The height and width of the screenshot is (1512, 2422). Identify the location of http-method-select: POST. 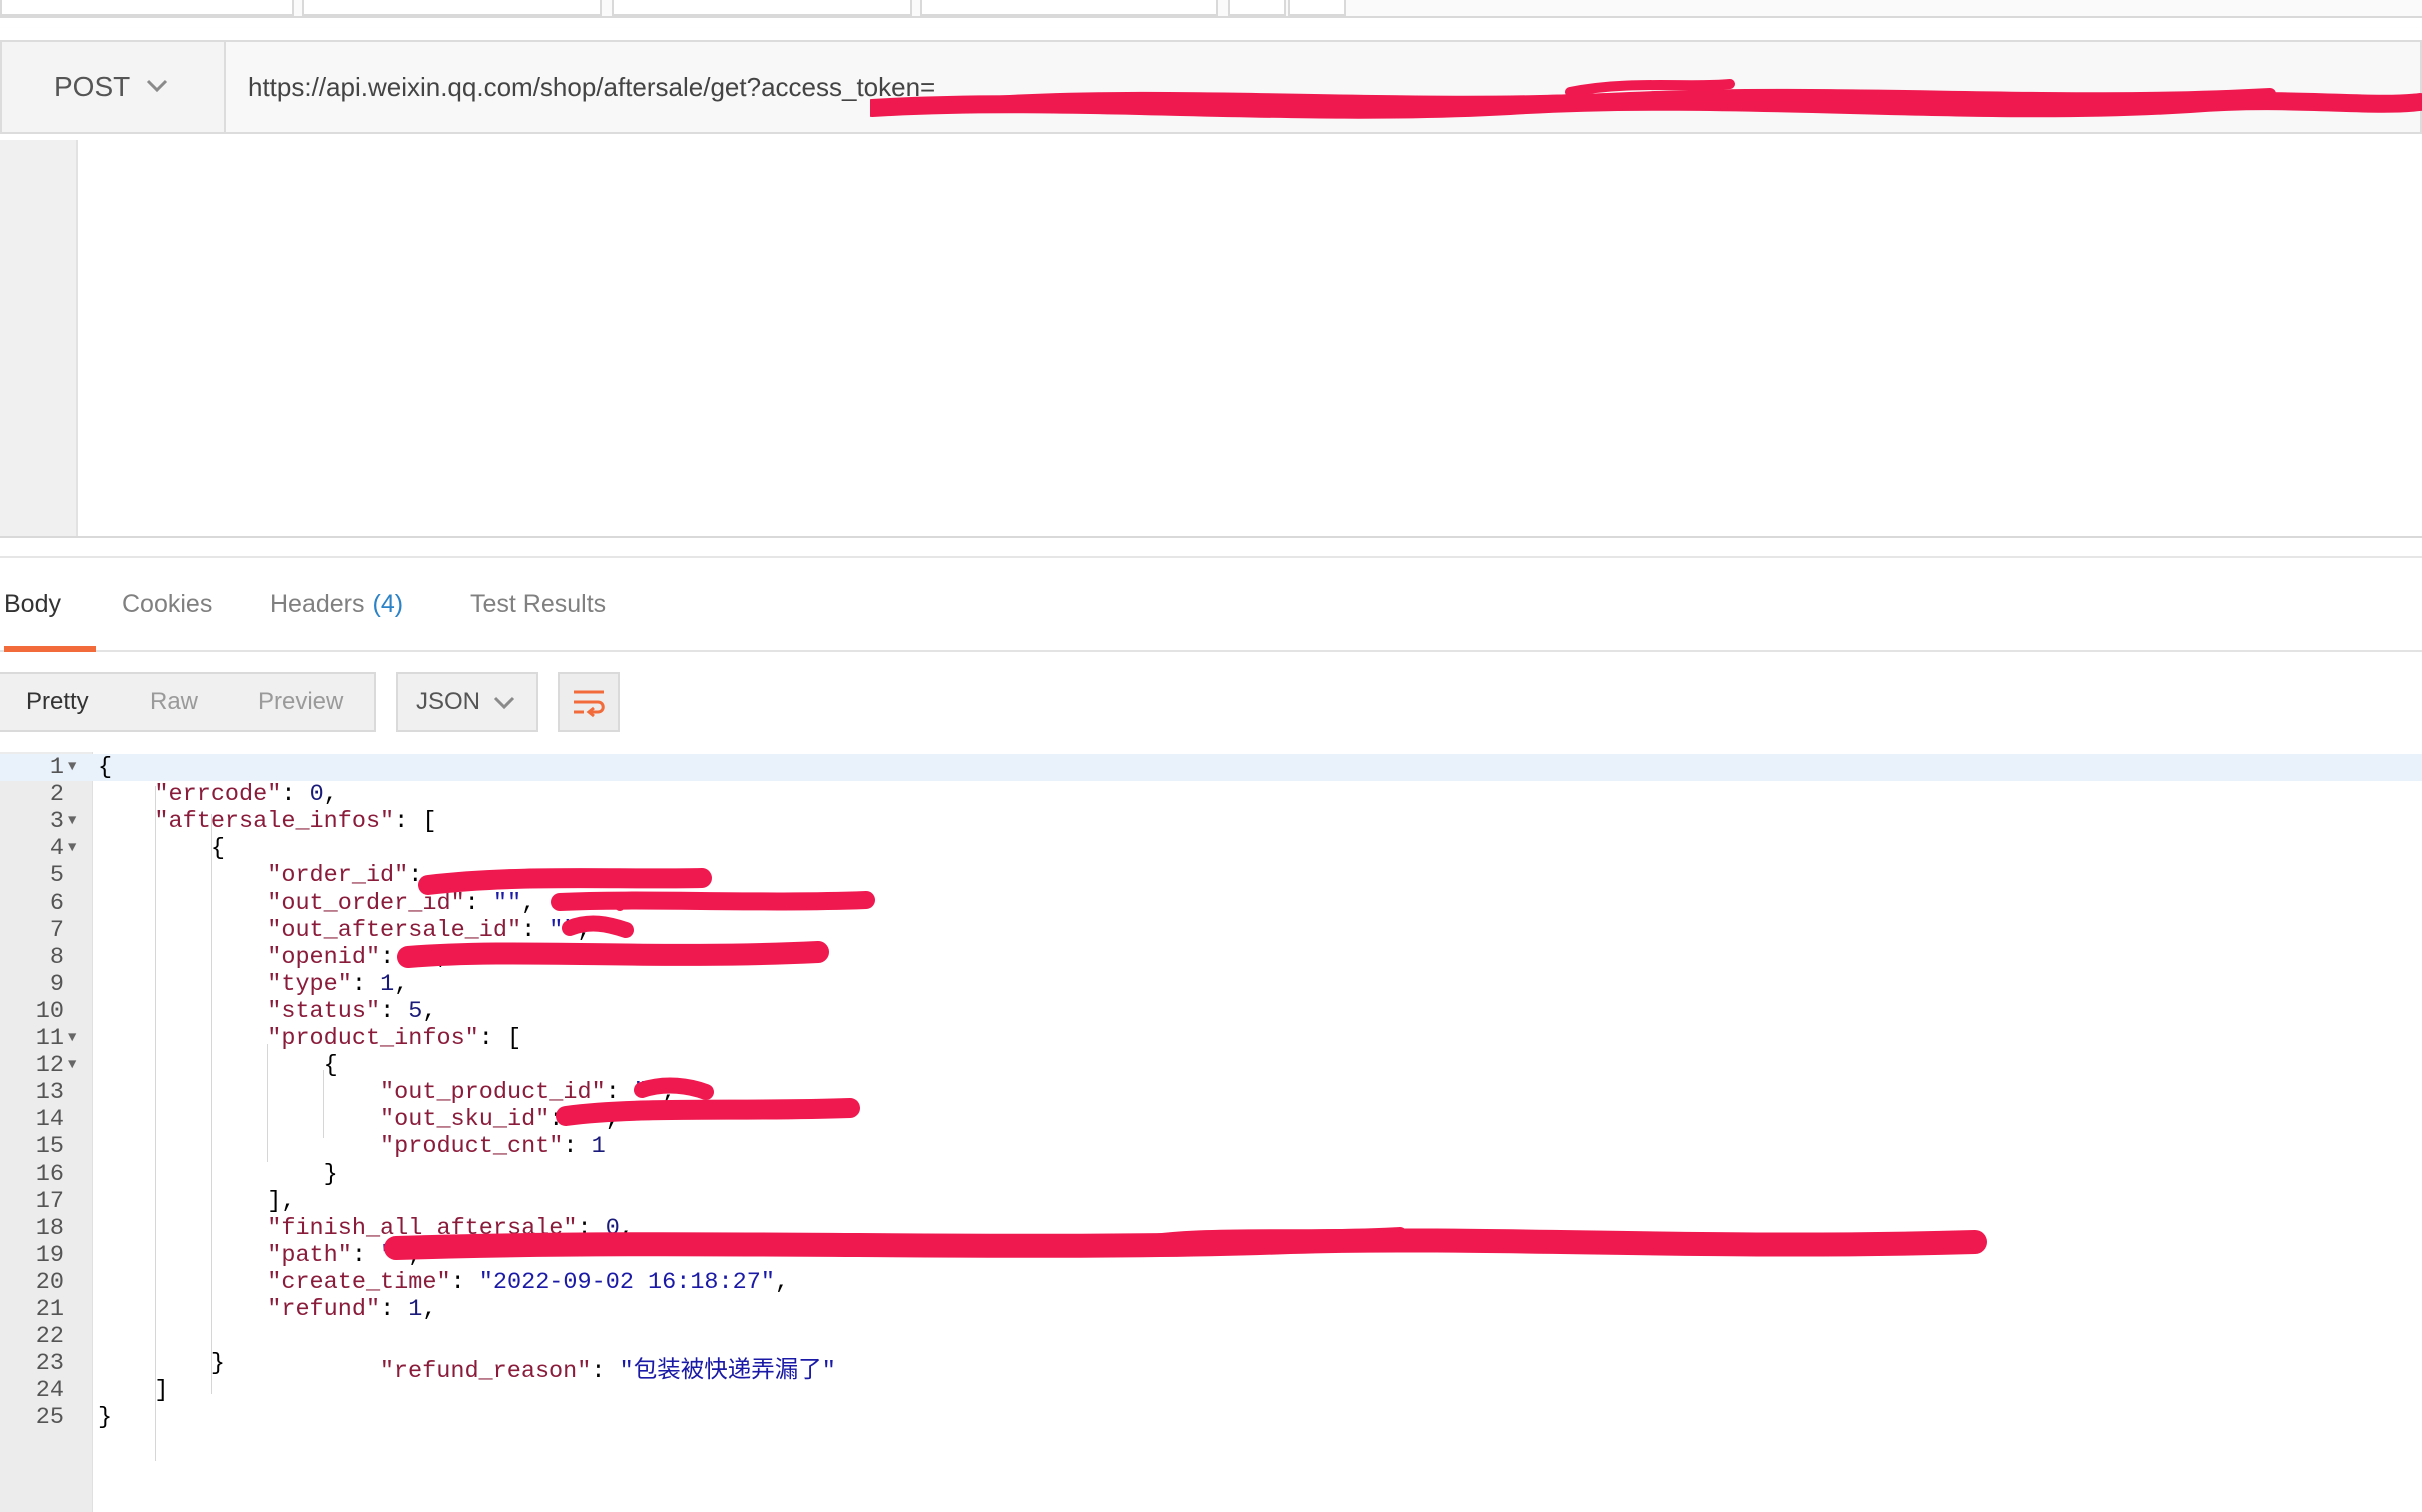
(113, 87).